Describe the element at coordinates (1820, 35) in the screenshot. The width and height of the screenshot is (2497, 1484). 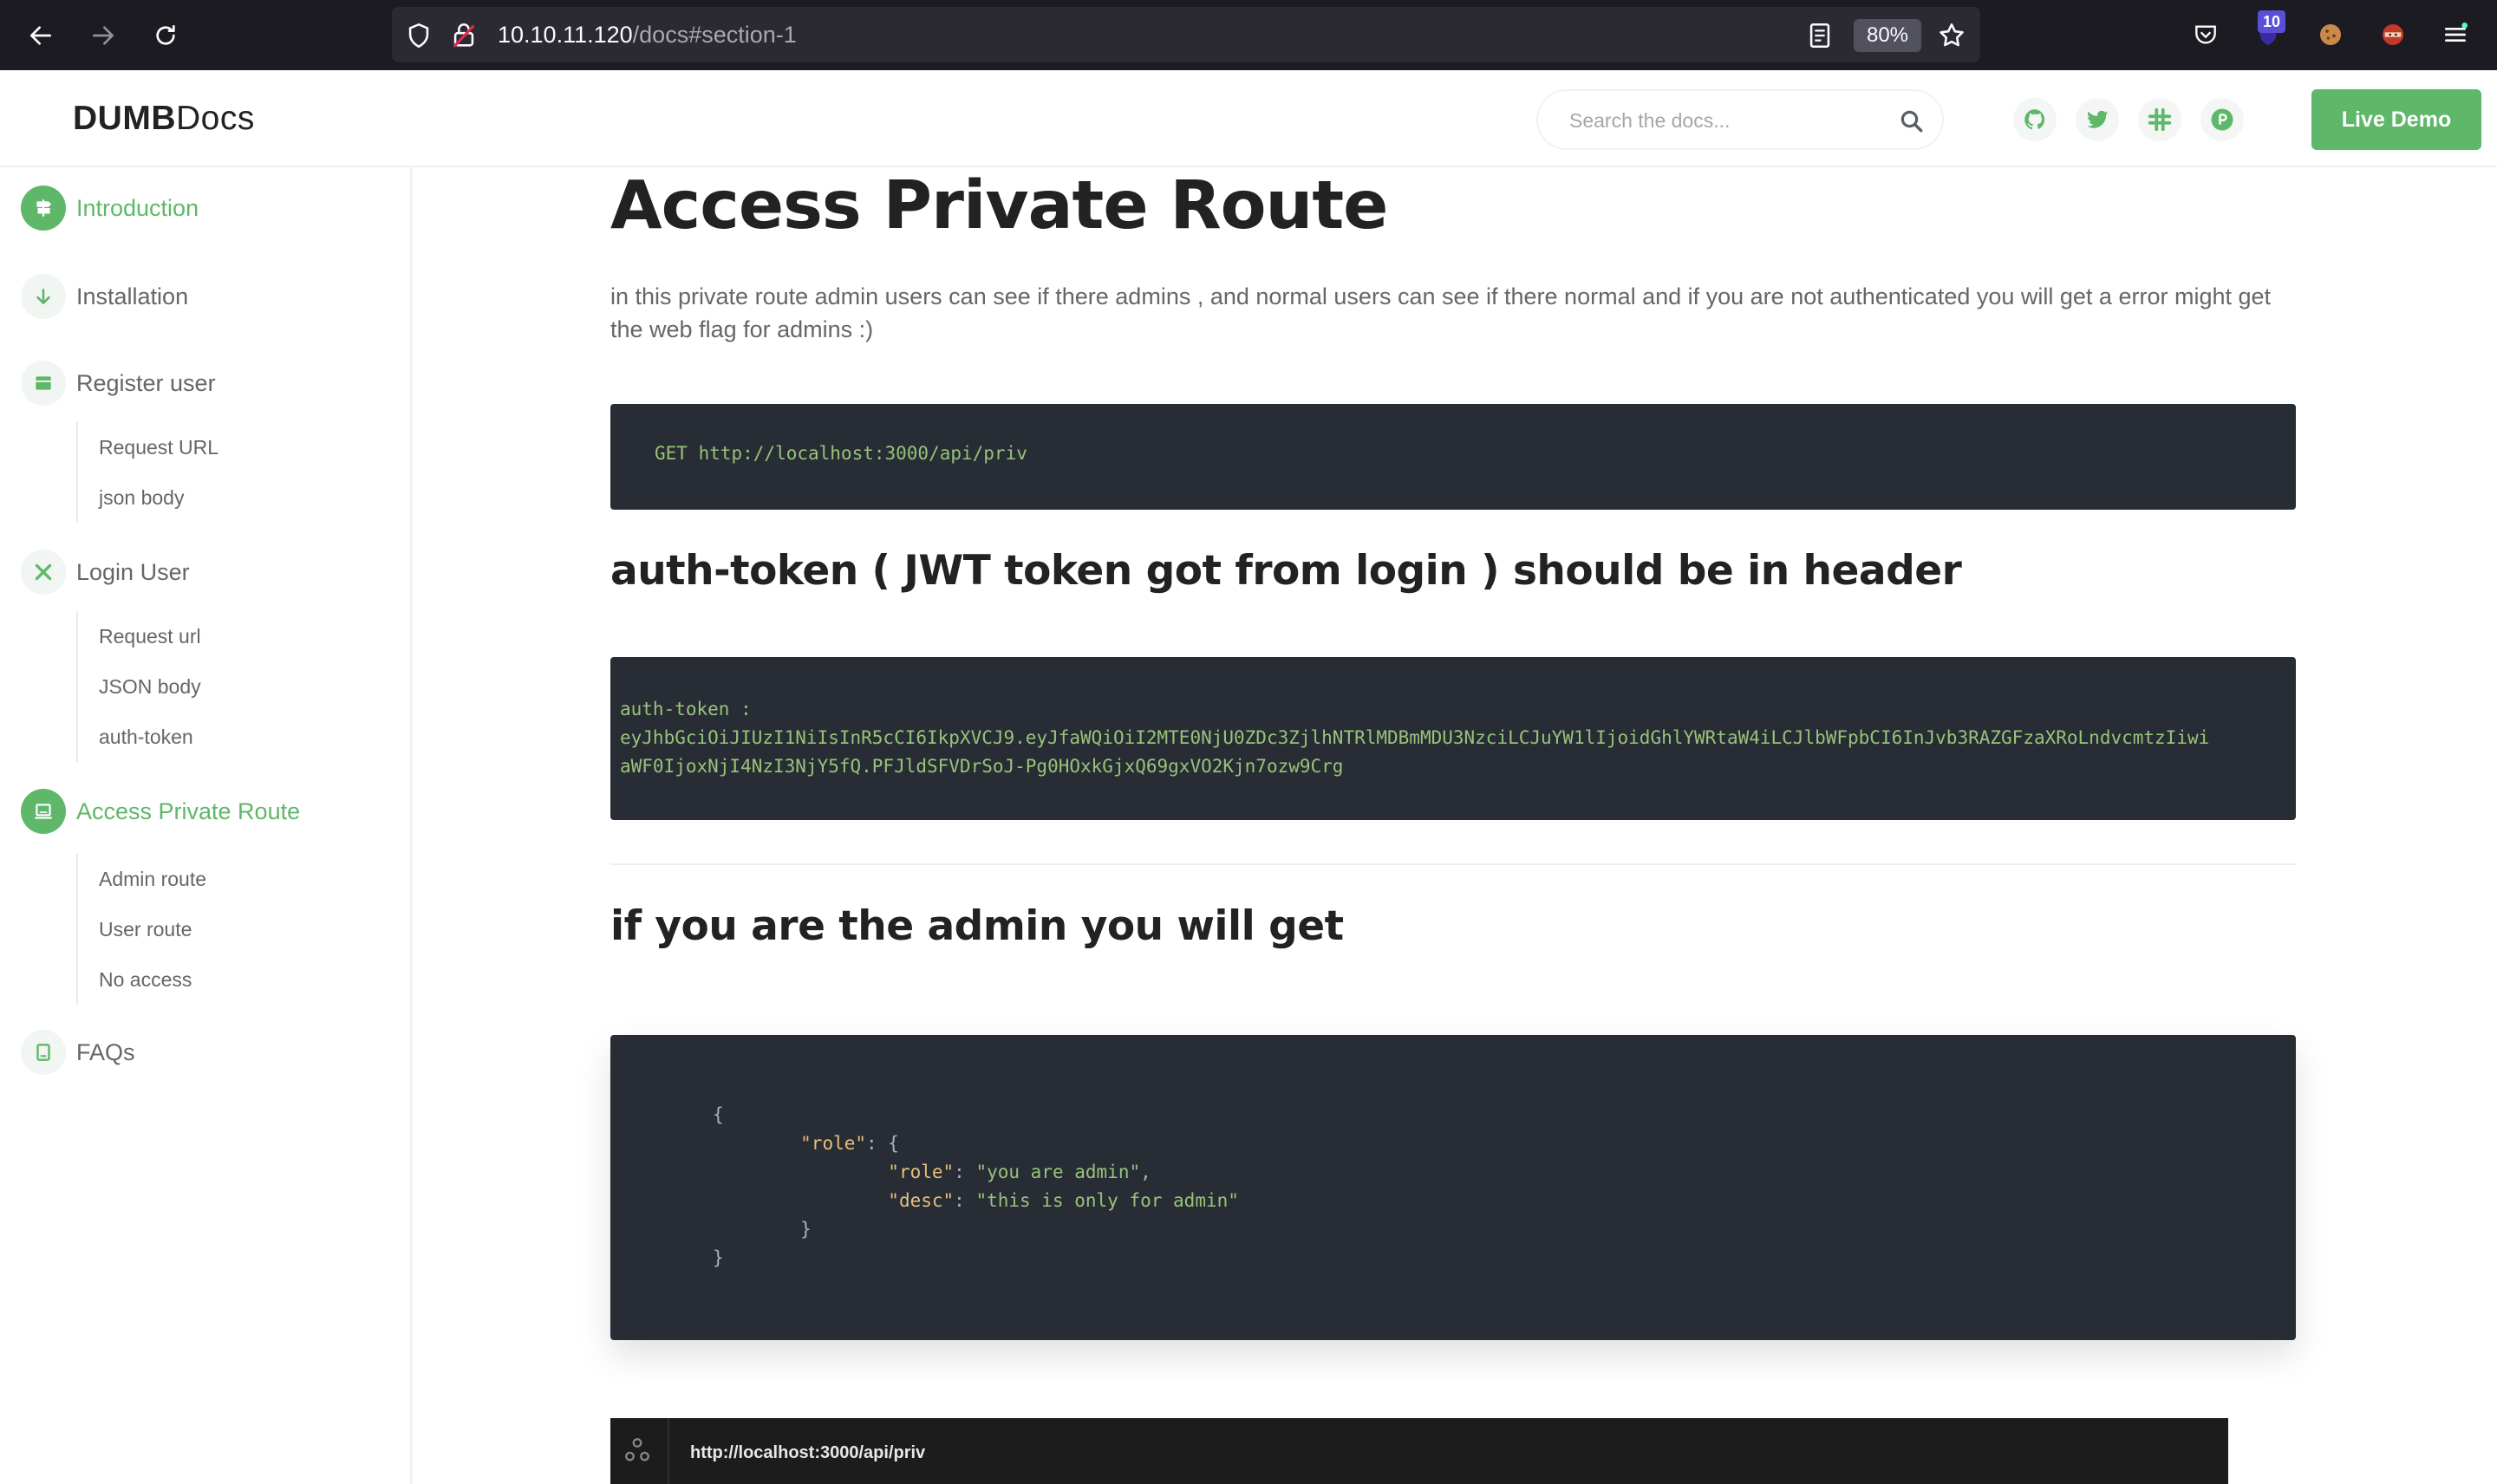
I see `reader-view-icon` at that location.